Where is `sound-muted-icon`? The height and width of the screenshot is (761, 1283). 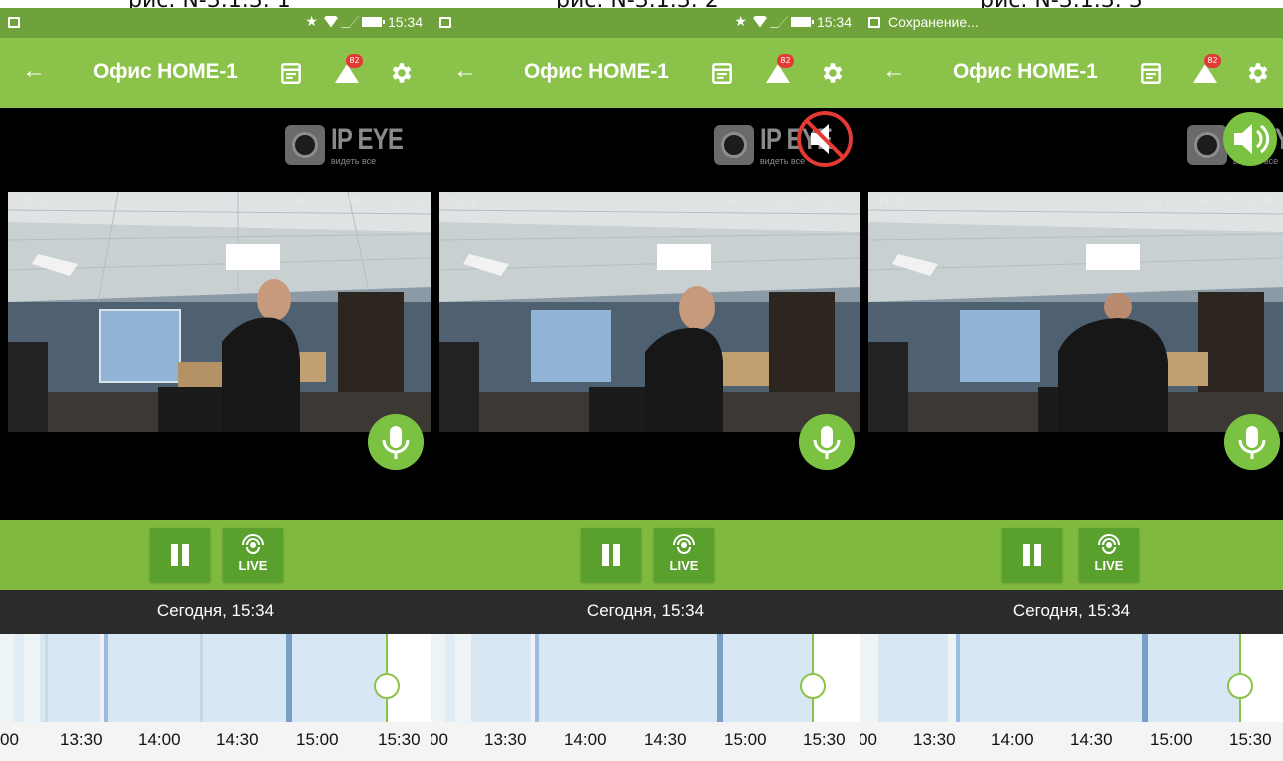
sound-muted-icon is located at coordinates (825, 139).